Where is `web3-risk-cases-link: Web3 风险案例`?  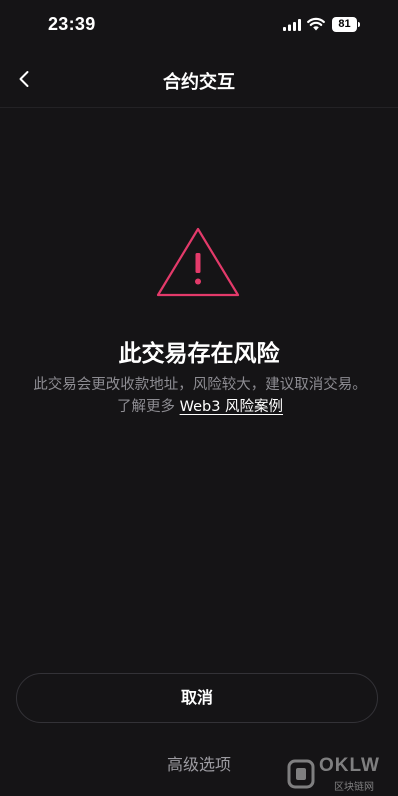 web3-risk-cases-link: Web3 风险案例 is located at coordinates (231, 407).